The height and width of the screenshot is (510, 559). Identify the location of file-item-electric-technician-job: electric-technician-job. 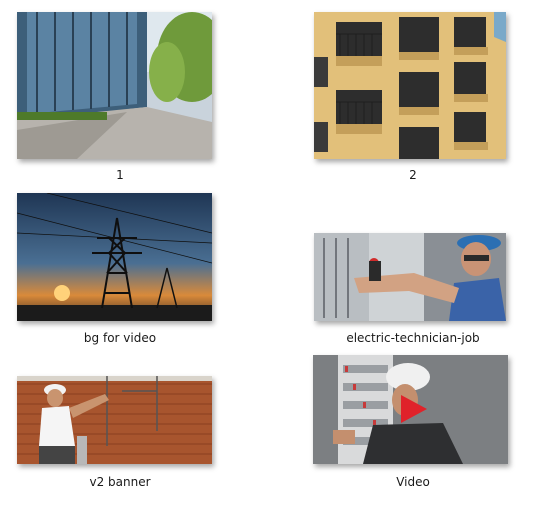
(413, 267).